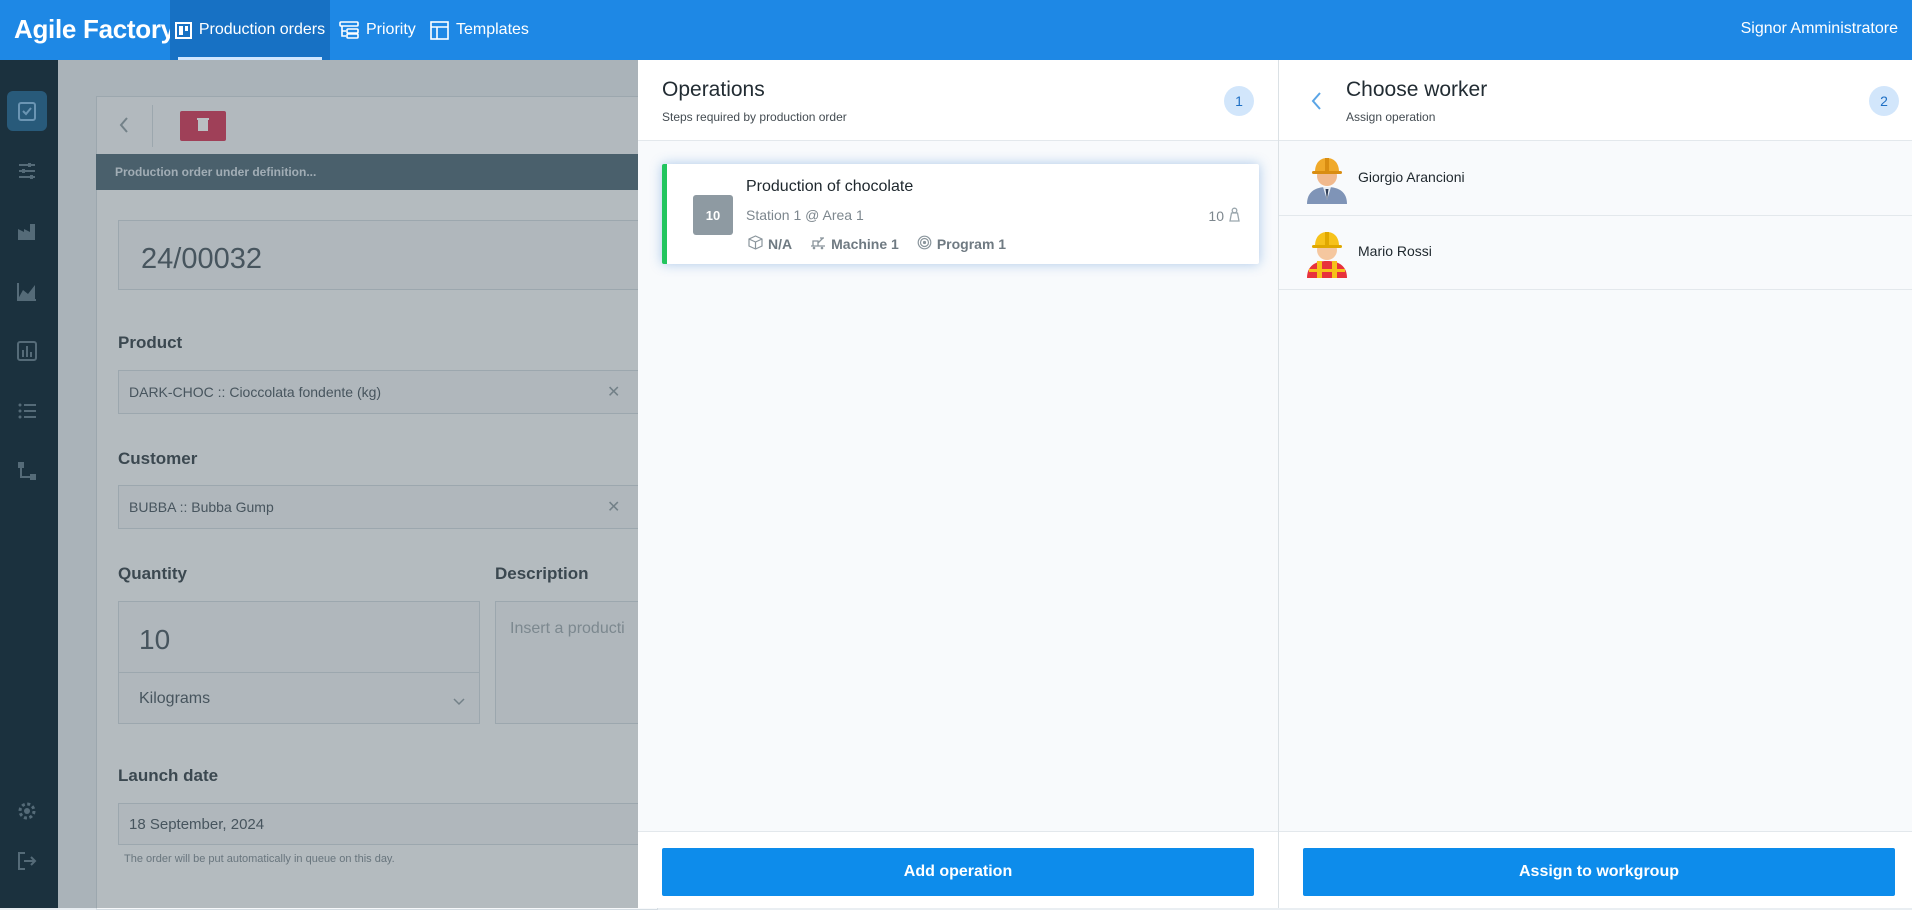 The height and width of the screenshot is (910, 1912). Describe the element at coordinates (713, 215) in the screenshot. I see `operation-number: 10` at that location.